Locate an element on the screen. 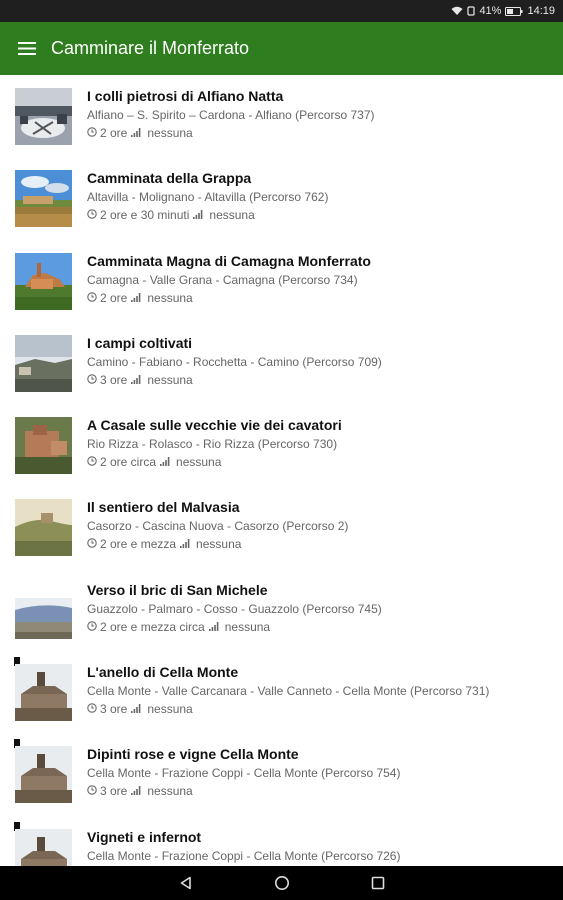 The height and width of the screenshot is (900, 563). route-title: I campi coltivati is located at coordinates (140, 342).